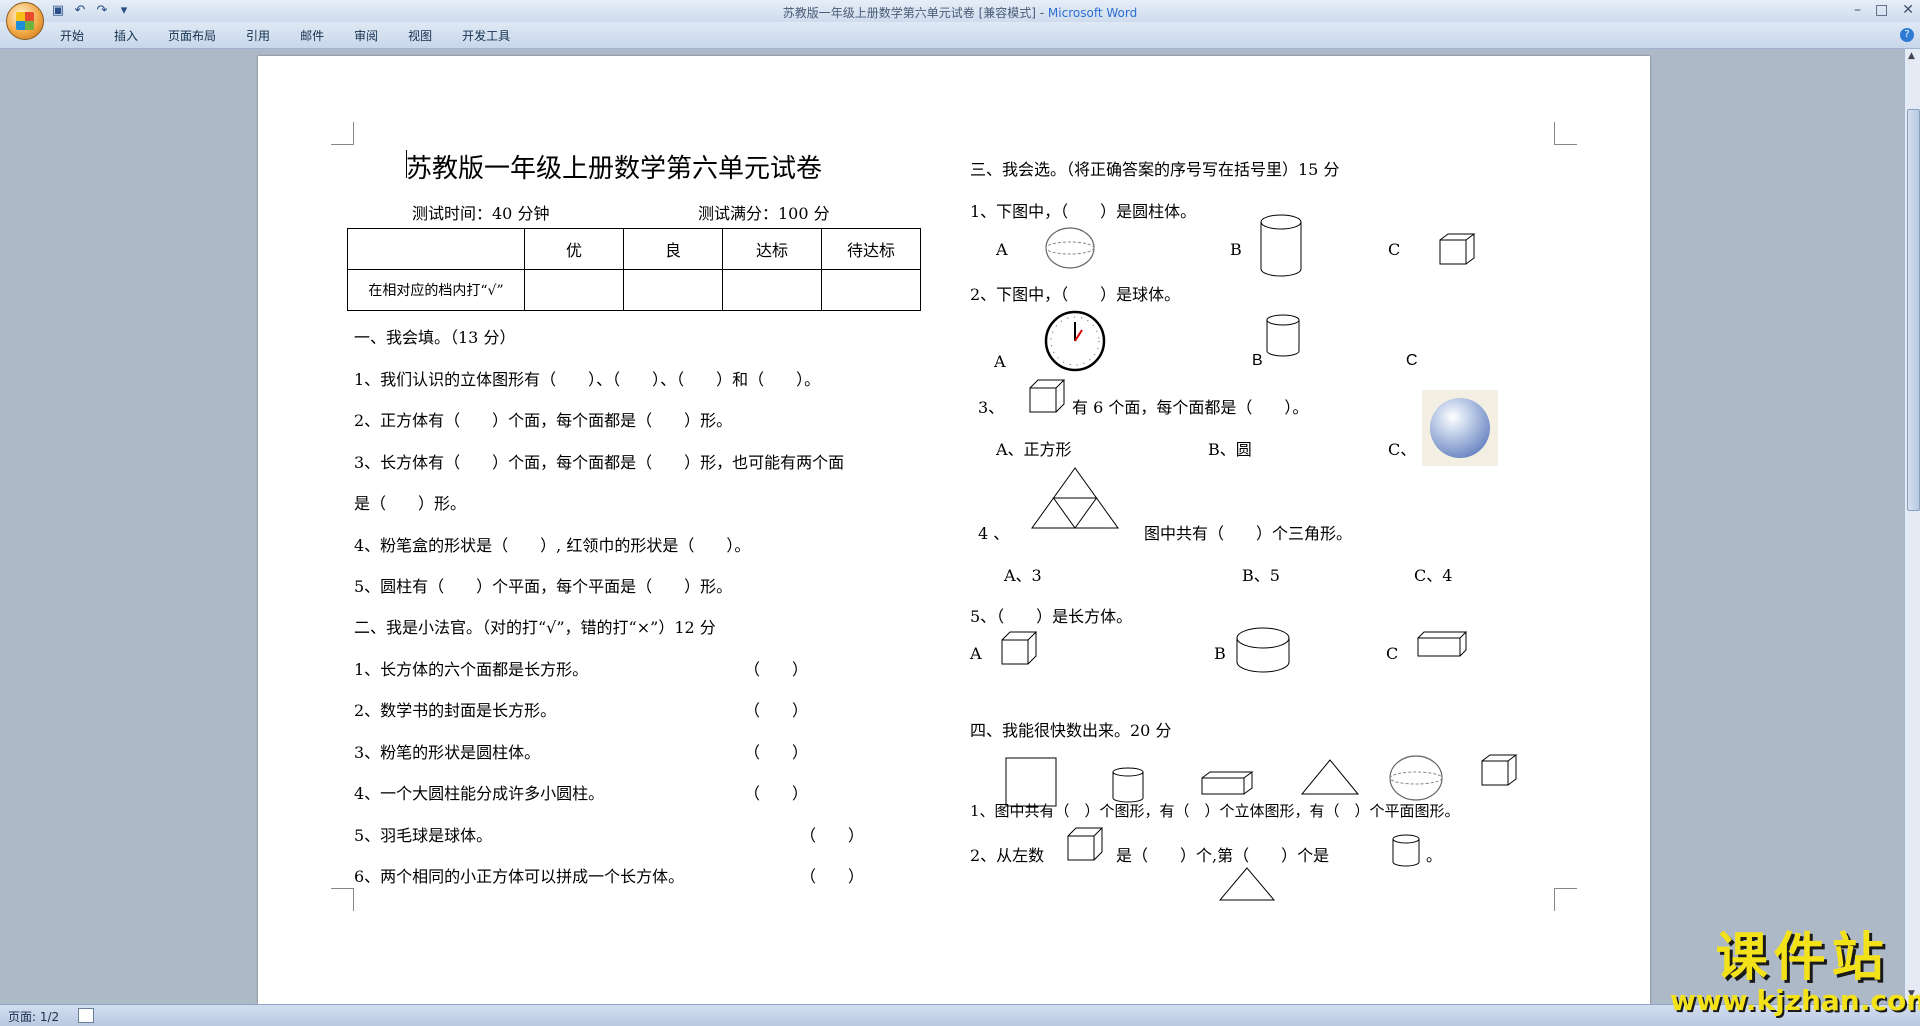  What do you see at coordinates (519, 876) in the screenshot?
I see `question-text: 6、两个相同的小正方体可以拼成一个长方体。` at bounding box center [519, 876].